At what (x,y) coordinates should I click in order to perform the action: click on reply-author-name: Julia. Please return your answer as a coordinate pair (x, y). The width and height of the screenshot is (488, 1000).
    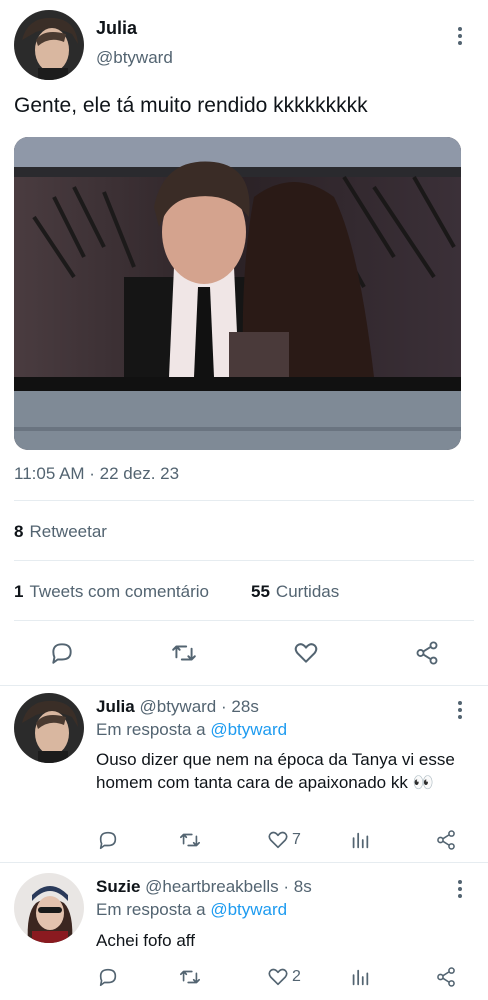
    Looking at the image, I should click on (115, 706).